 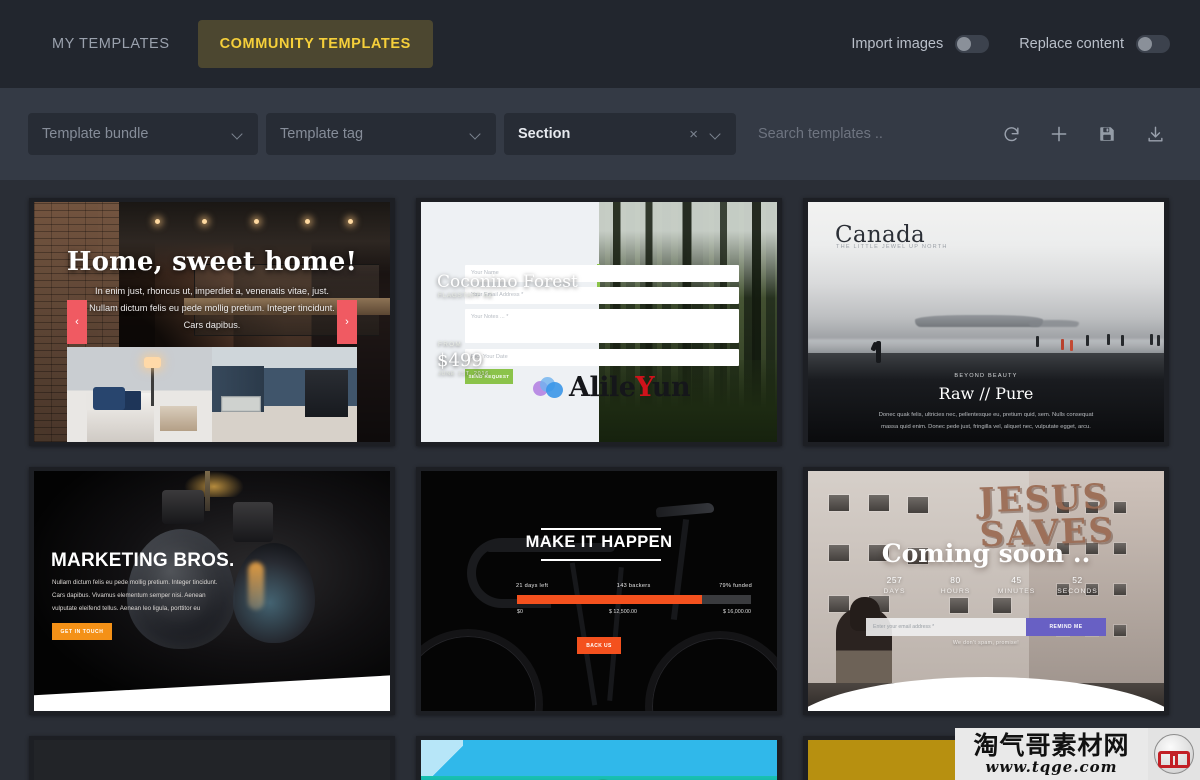 I want to click on import-images-label: Import images, so click(x=897, y=44).